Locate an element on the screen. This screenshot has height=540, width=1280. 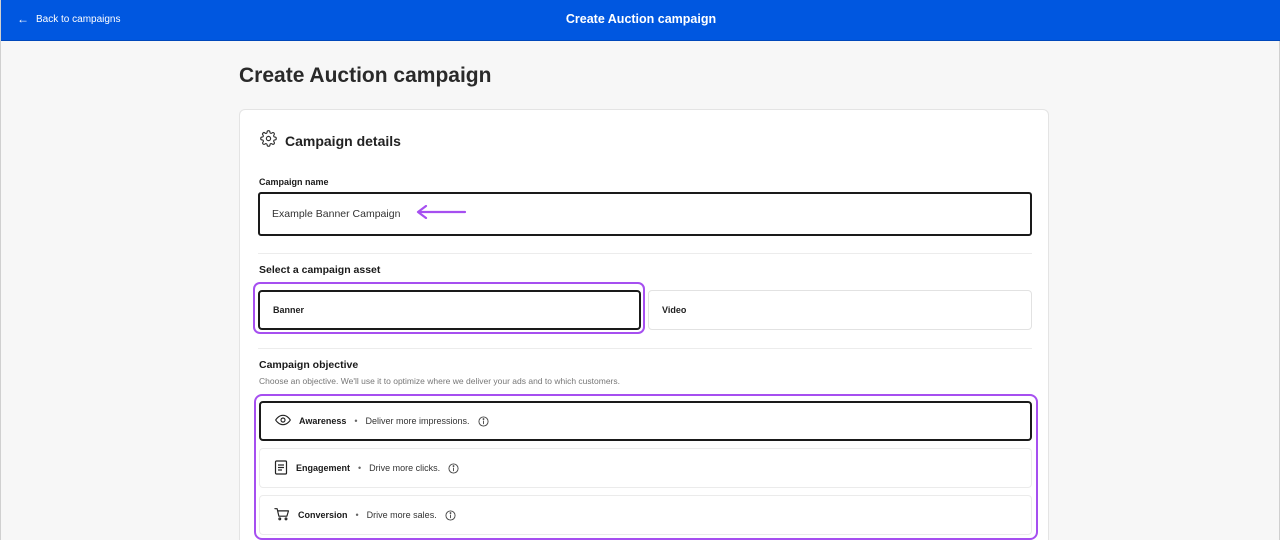
asset-label: Select a campaign asset is located at coordinates (320, 270).